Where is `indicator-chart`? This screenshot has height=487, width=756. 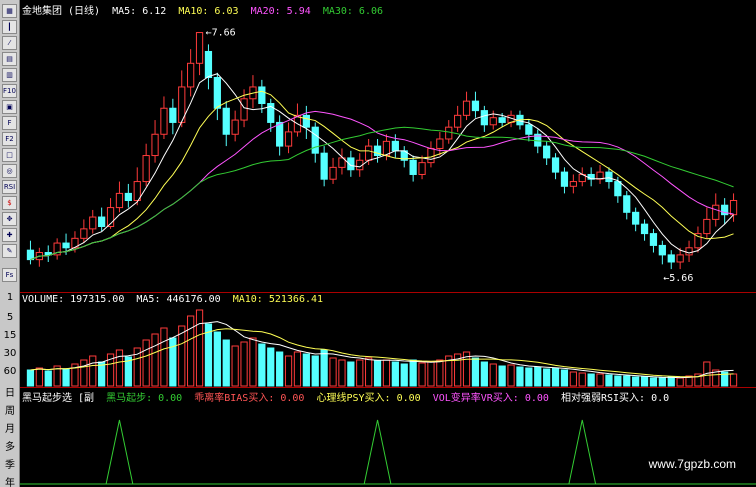 indicator-chart is located at coordinates (388, 452).